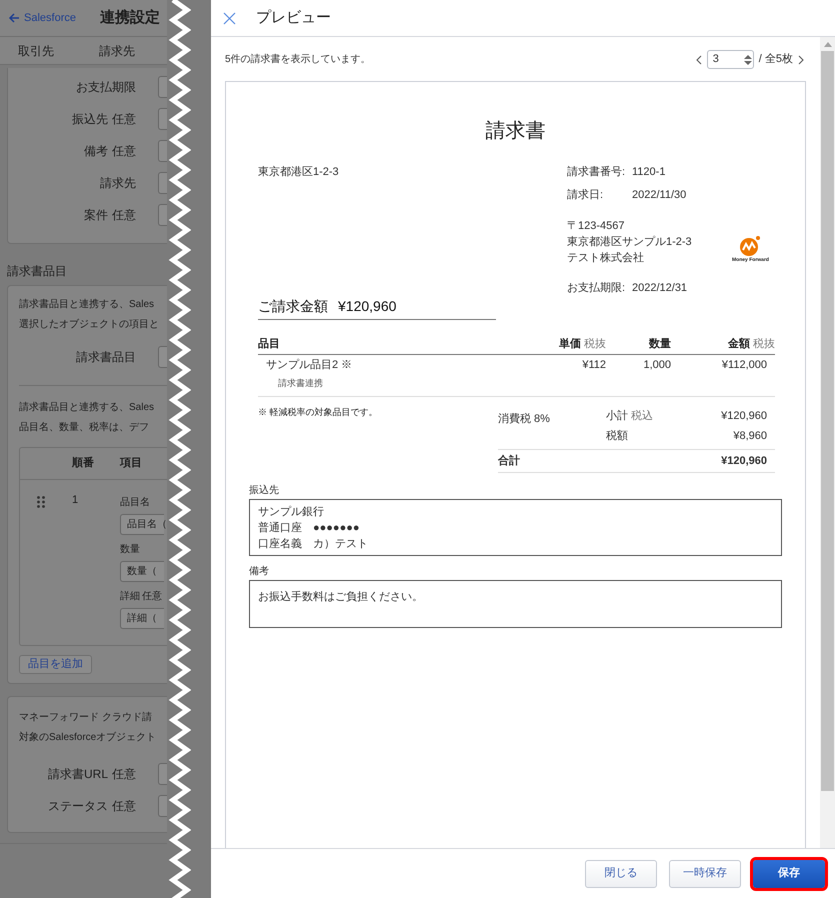  What do you see at coordinates (264, 491) in the screenshot?
I see `bank-label: 振込先` at bounding box center [264, 491].